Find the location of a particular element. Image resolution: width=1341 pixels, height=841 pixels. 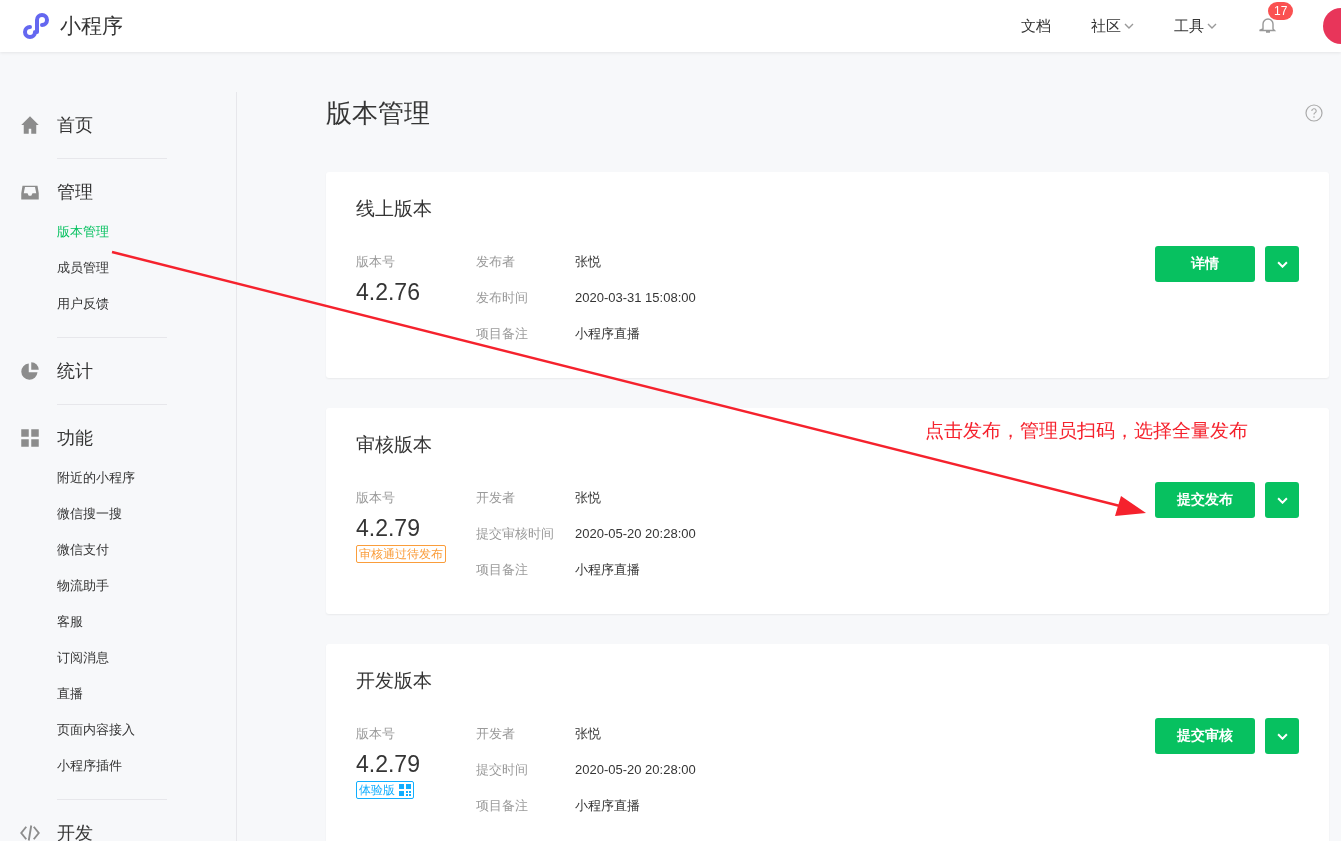

page-title: 版本管理 is located at coordinates (378, 113).